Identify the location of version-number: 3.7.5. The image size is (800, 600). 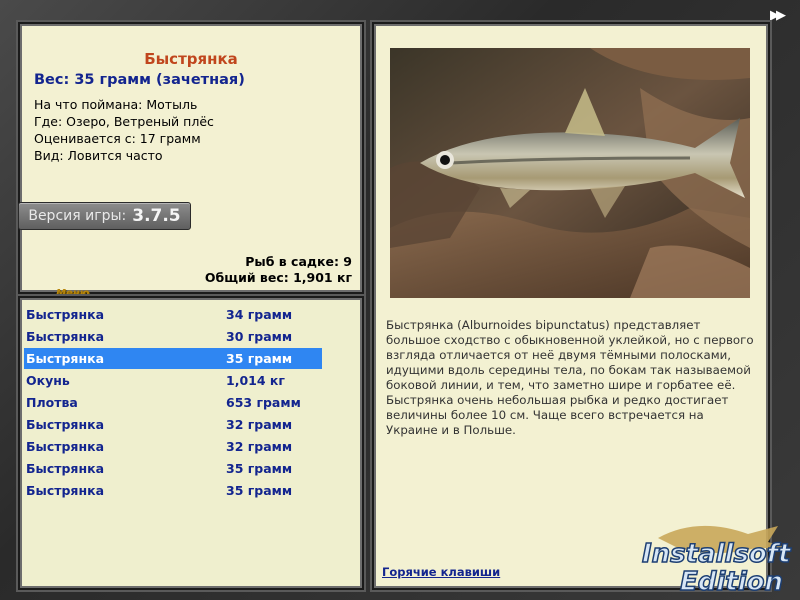
(156, 216).